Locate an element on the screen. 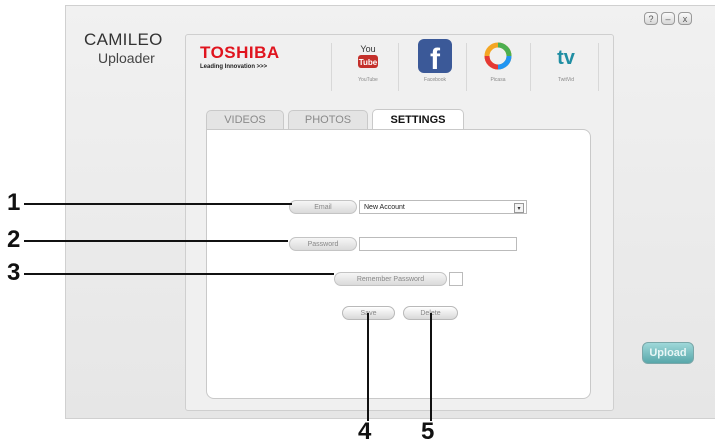  service-picasa: Picasa is located at coordinates (498, 61).